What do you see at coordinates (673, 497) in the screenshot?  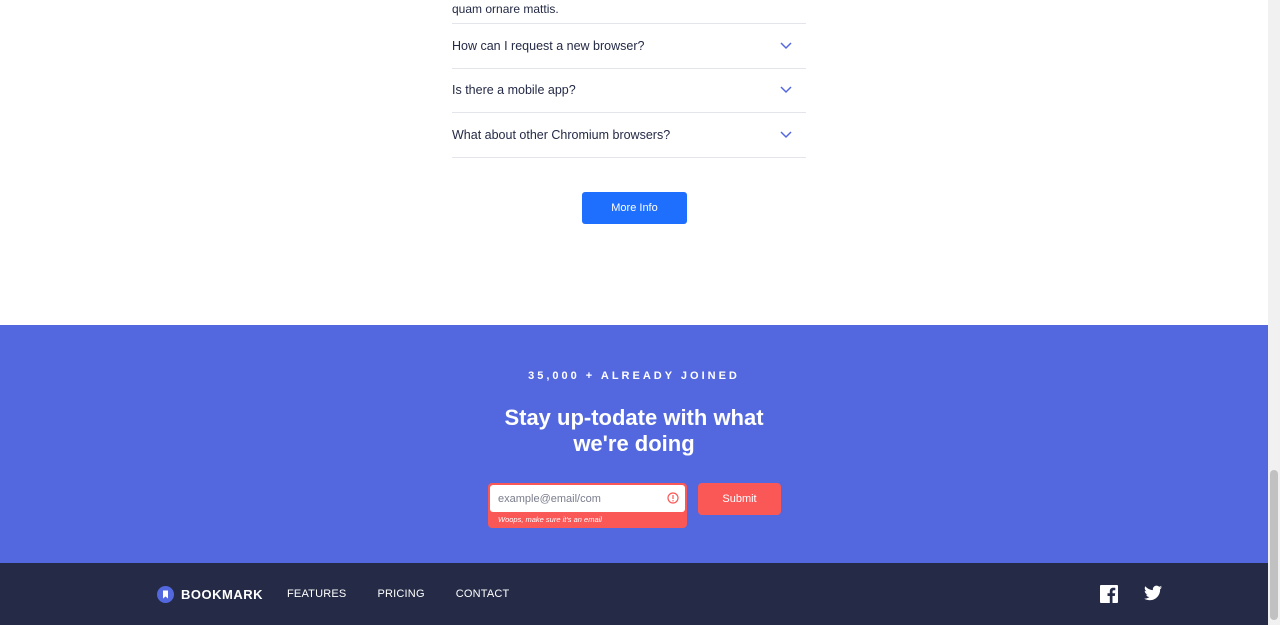 I see `error-icon` at bounding box center [673, 497].